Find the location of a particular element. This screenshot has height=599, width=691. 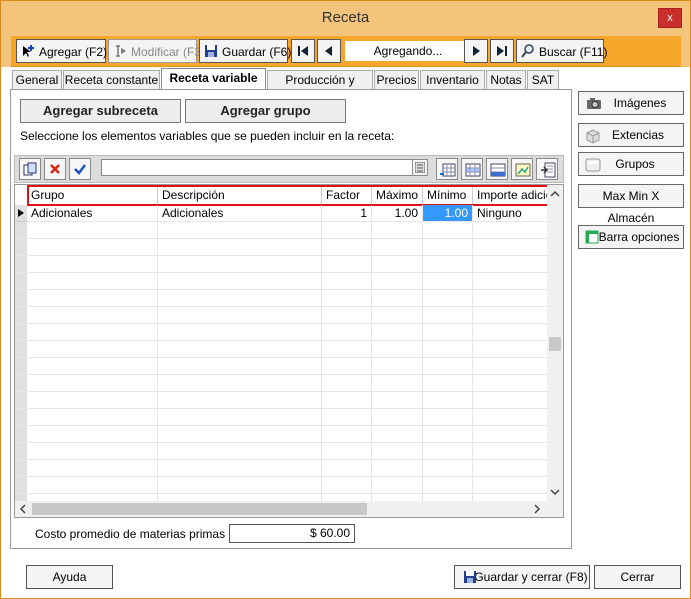

previous-record-button is located at coordinates (329, 51).